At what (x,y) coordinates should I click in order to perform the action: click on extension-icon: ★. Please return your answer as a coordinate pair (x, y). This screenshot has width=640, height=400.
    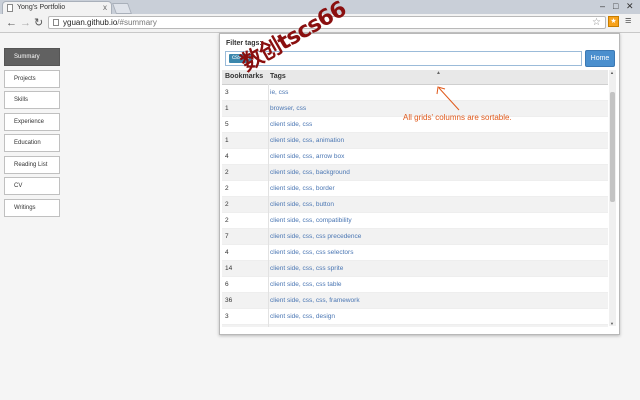
    Looking at the image, I should click on (613, 21).